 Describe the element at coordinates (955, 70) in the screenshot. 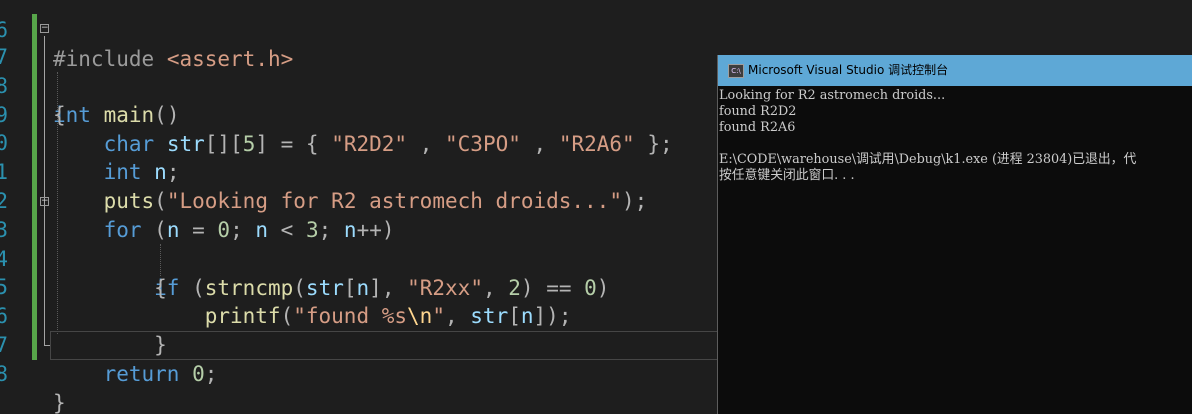

I see `console-title-bar: C:\ Microsoft Visual Studio 调试控制台` at that location.